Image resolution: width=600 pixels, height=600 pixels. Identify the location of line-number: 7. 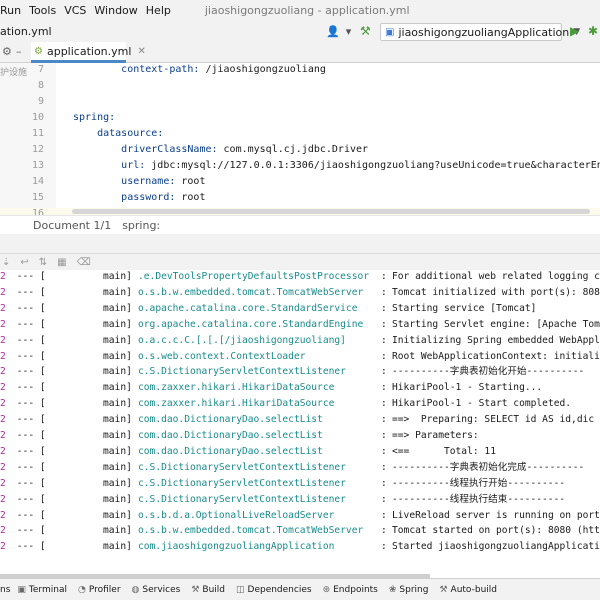
(40, 69).